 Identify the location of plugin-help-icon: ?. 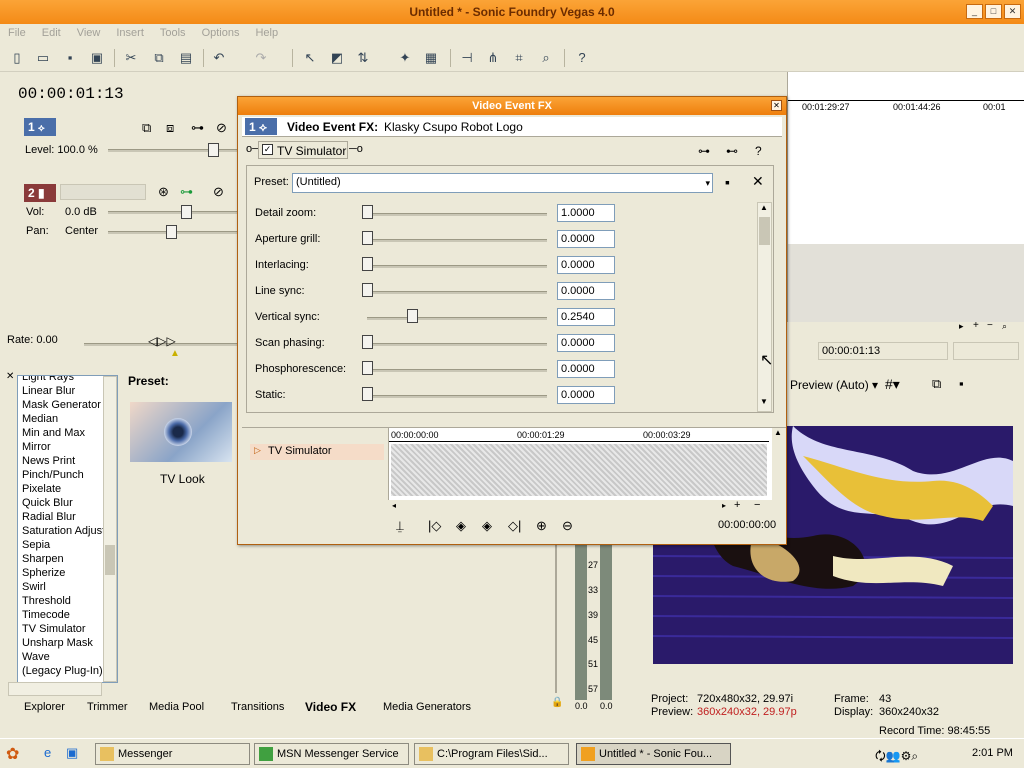
(758, 151).